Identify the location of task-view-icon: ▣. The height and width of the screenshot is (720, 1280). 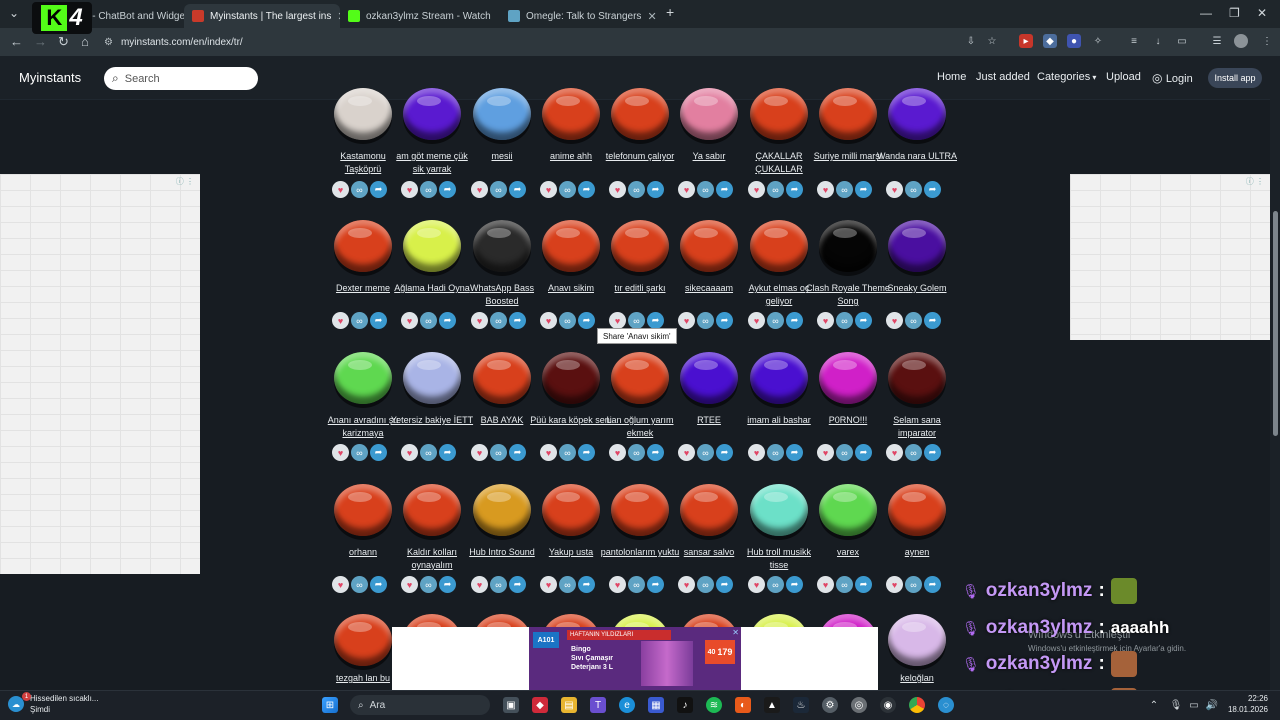
(511, 705).